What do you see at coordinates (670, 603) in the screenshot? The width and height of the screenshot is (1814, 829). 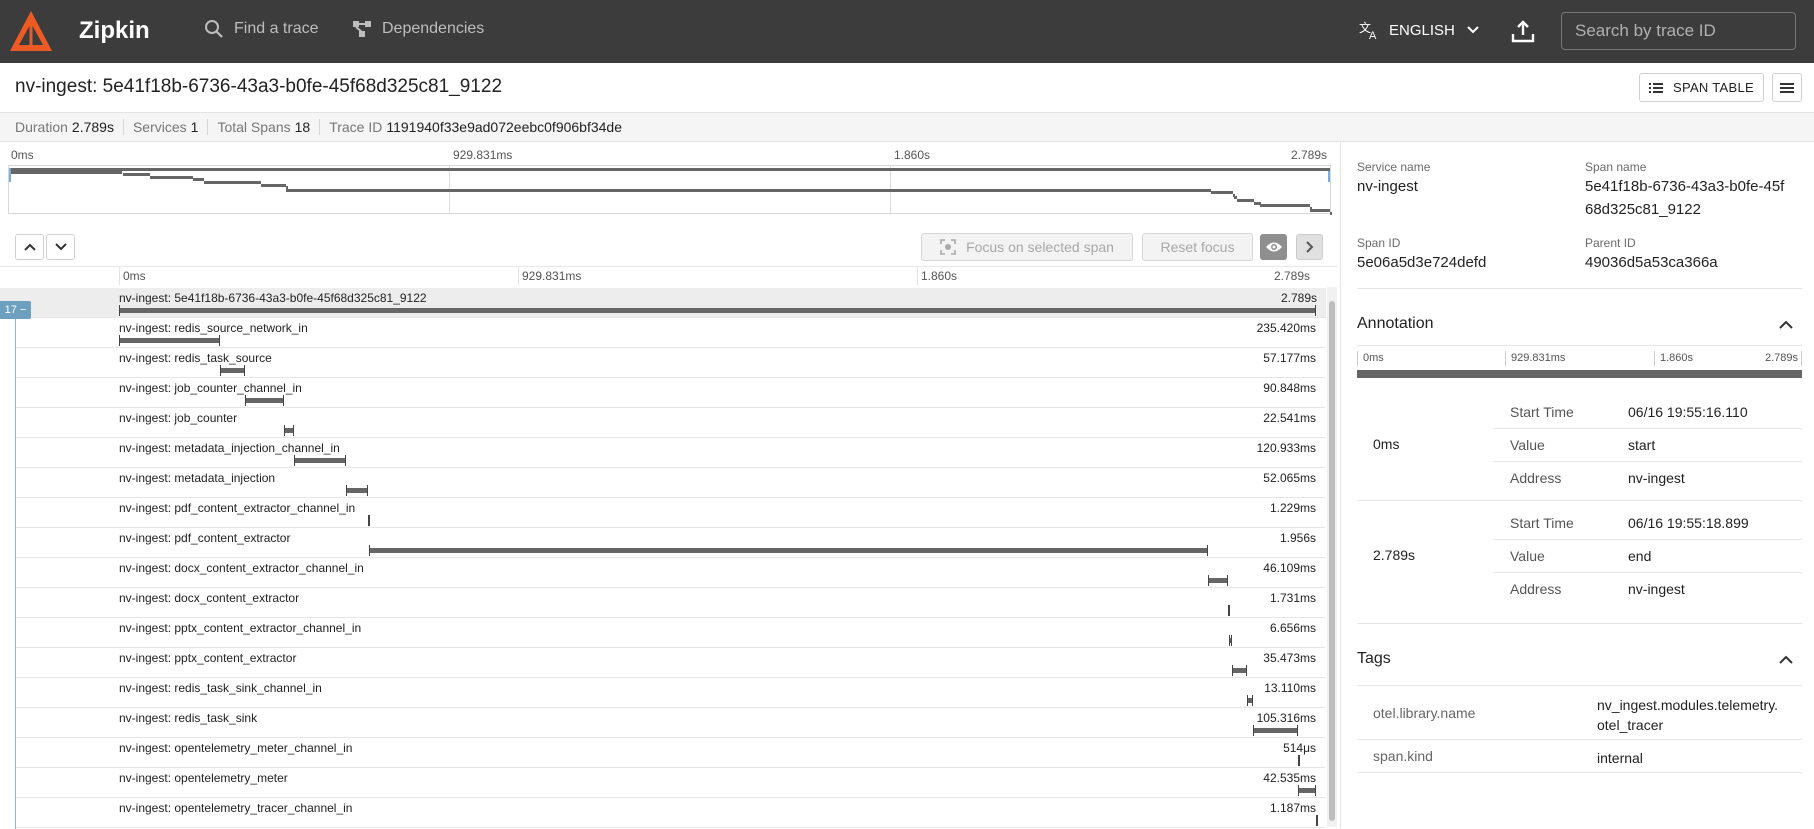 I see `span-row: nv-ingest: docx_content_extractor 1.731ms` at bounding box center [670, 603].